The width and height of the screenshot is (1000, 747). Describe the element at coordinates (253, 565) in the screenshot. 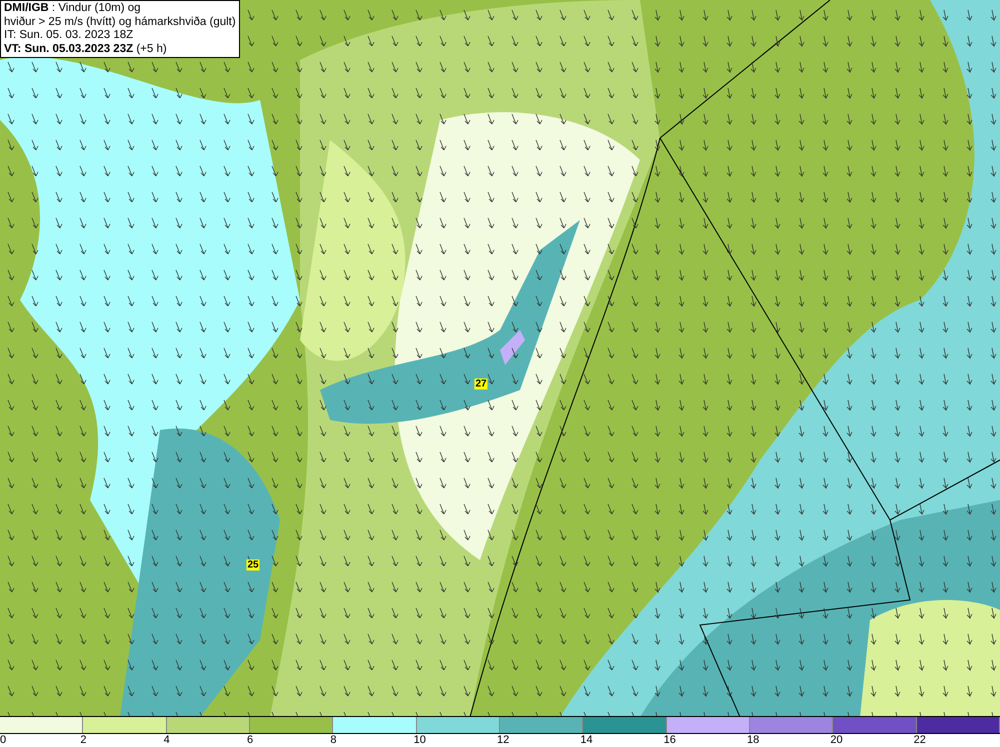

I see `max-gust-label: 25` at that location.